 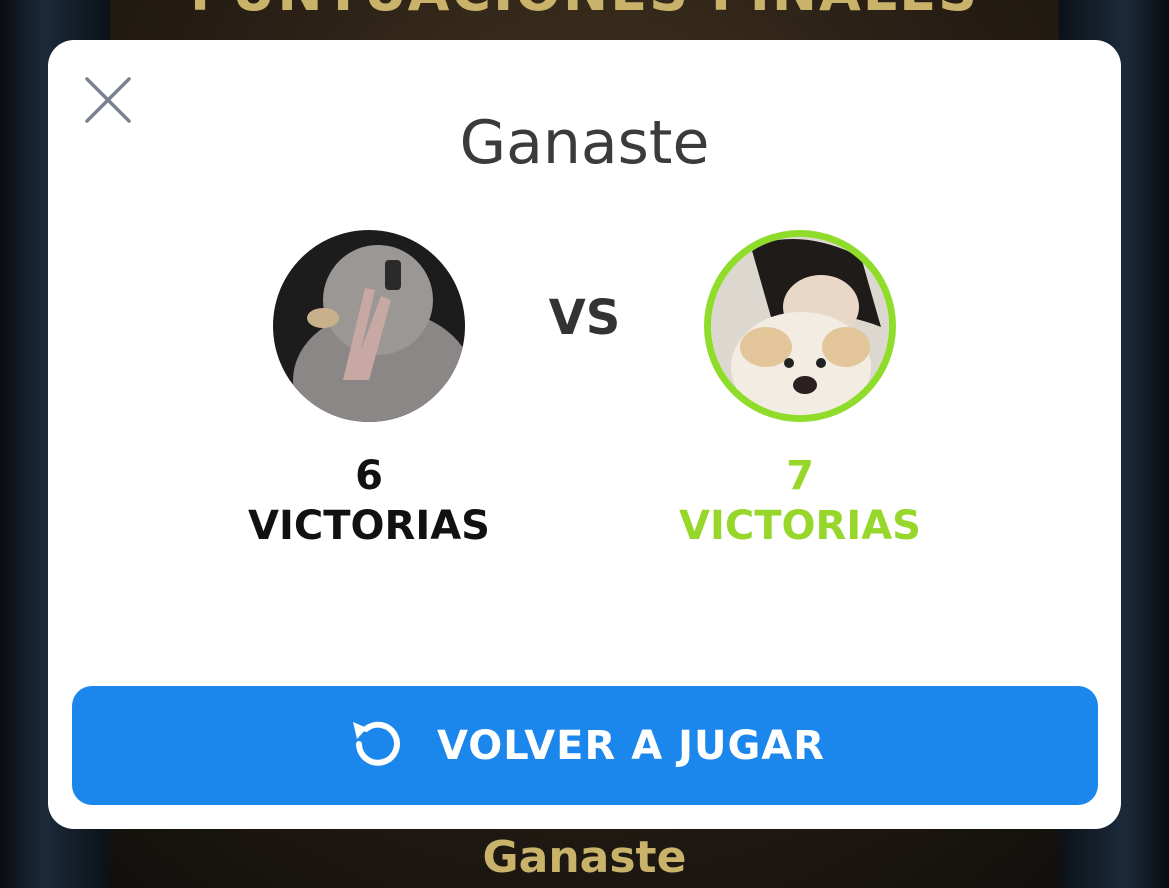 What do you see at coordinates (369, 476) in the screenshot?
I see `wins-count-left: 6` at bounding box center [369, 476].